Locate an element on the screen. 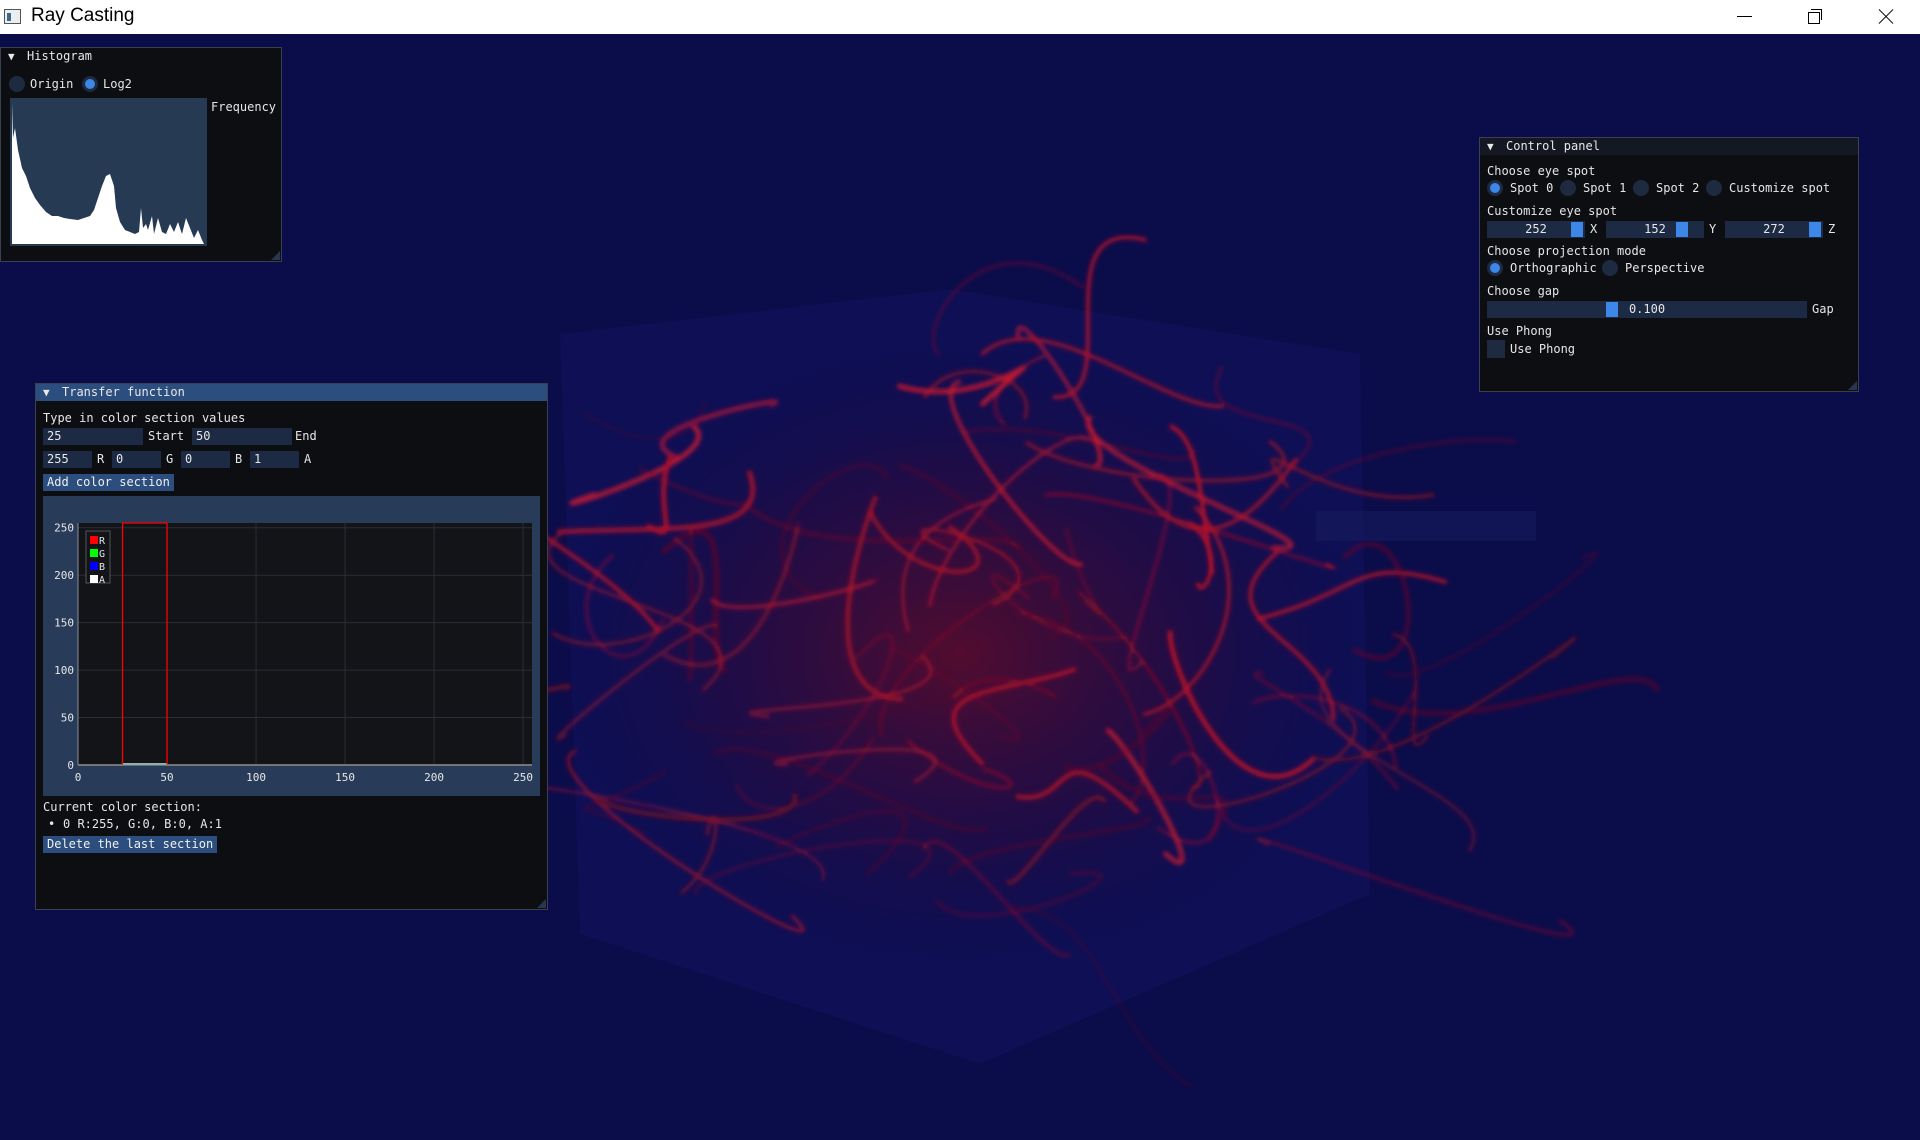 The width and height of the screenshot is (1920, 1140). spot-1-radio is located at coordinates (1568, 188).